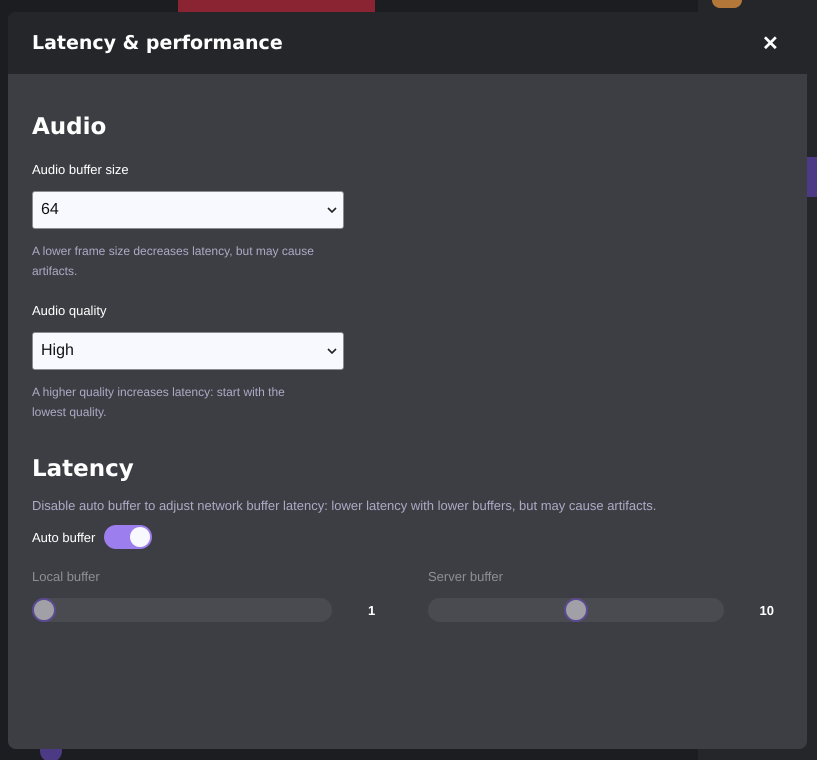 Image resolution: width=817 pixels, height=760 pixels. Describe the element at coordinates (128, 537) in the screenshot. I see `toggle-switch` at that location.